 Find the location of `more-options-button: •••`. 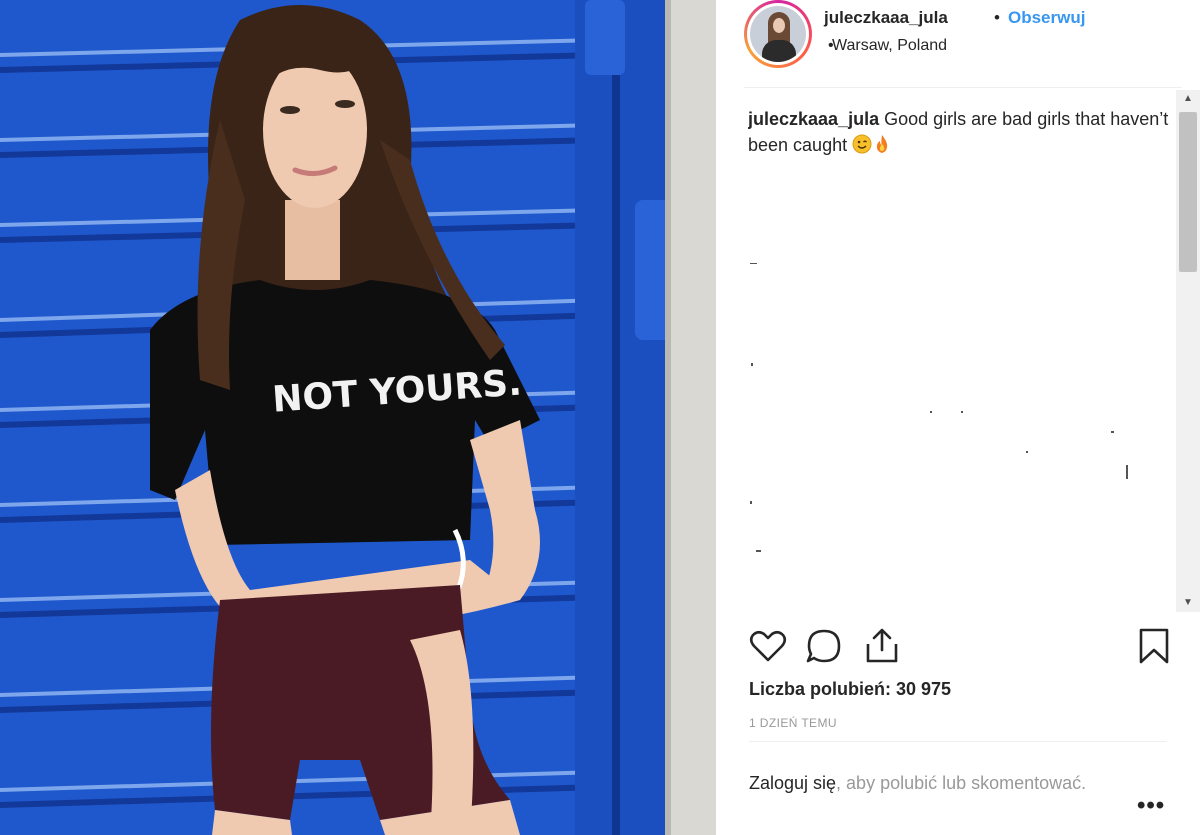

more-options-button: ••• is located at coordinates (1151, 806).